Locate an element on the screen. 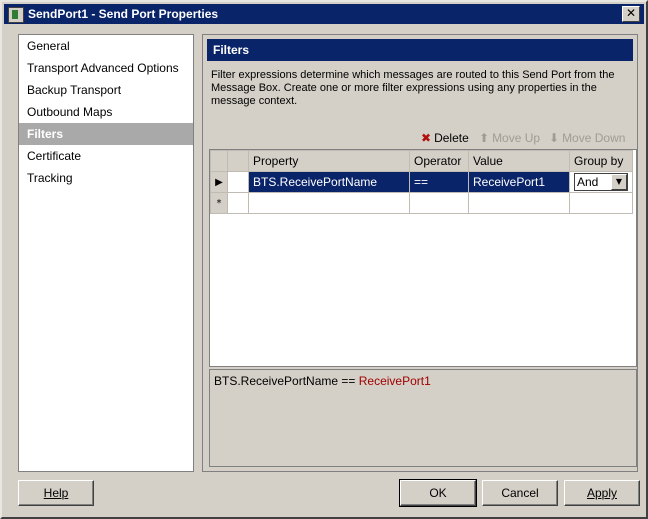 This screenshot has height=519, width=648. nav-item-outbound-maps: Outbound Maps is located at coordinates (106, 112).